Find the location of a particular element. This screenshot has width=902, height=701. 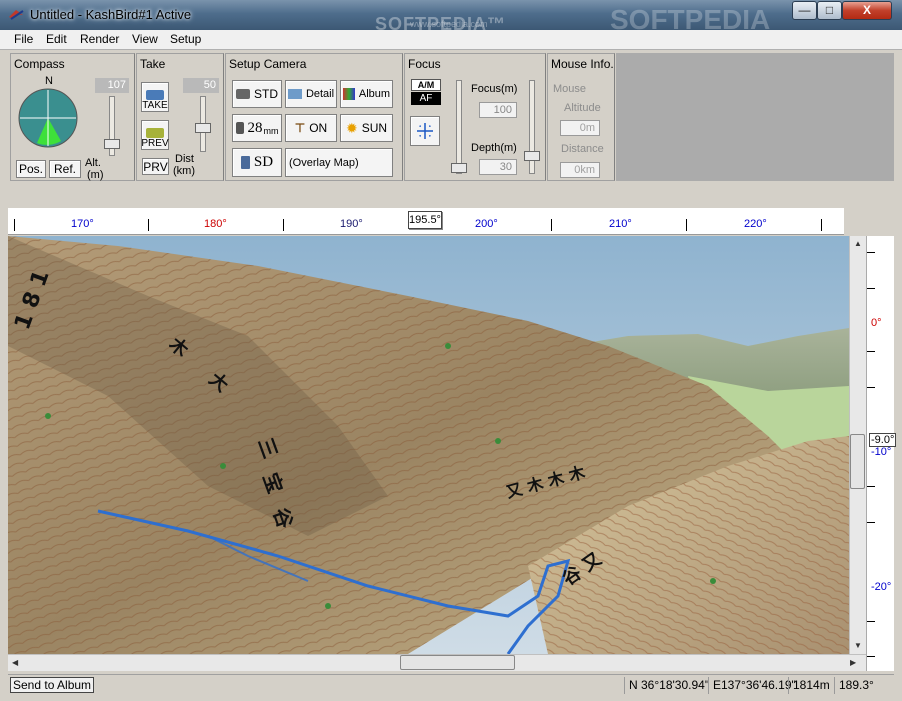

status-elevation: 1814m is located at coordinates (811, 685).